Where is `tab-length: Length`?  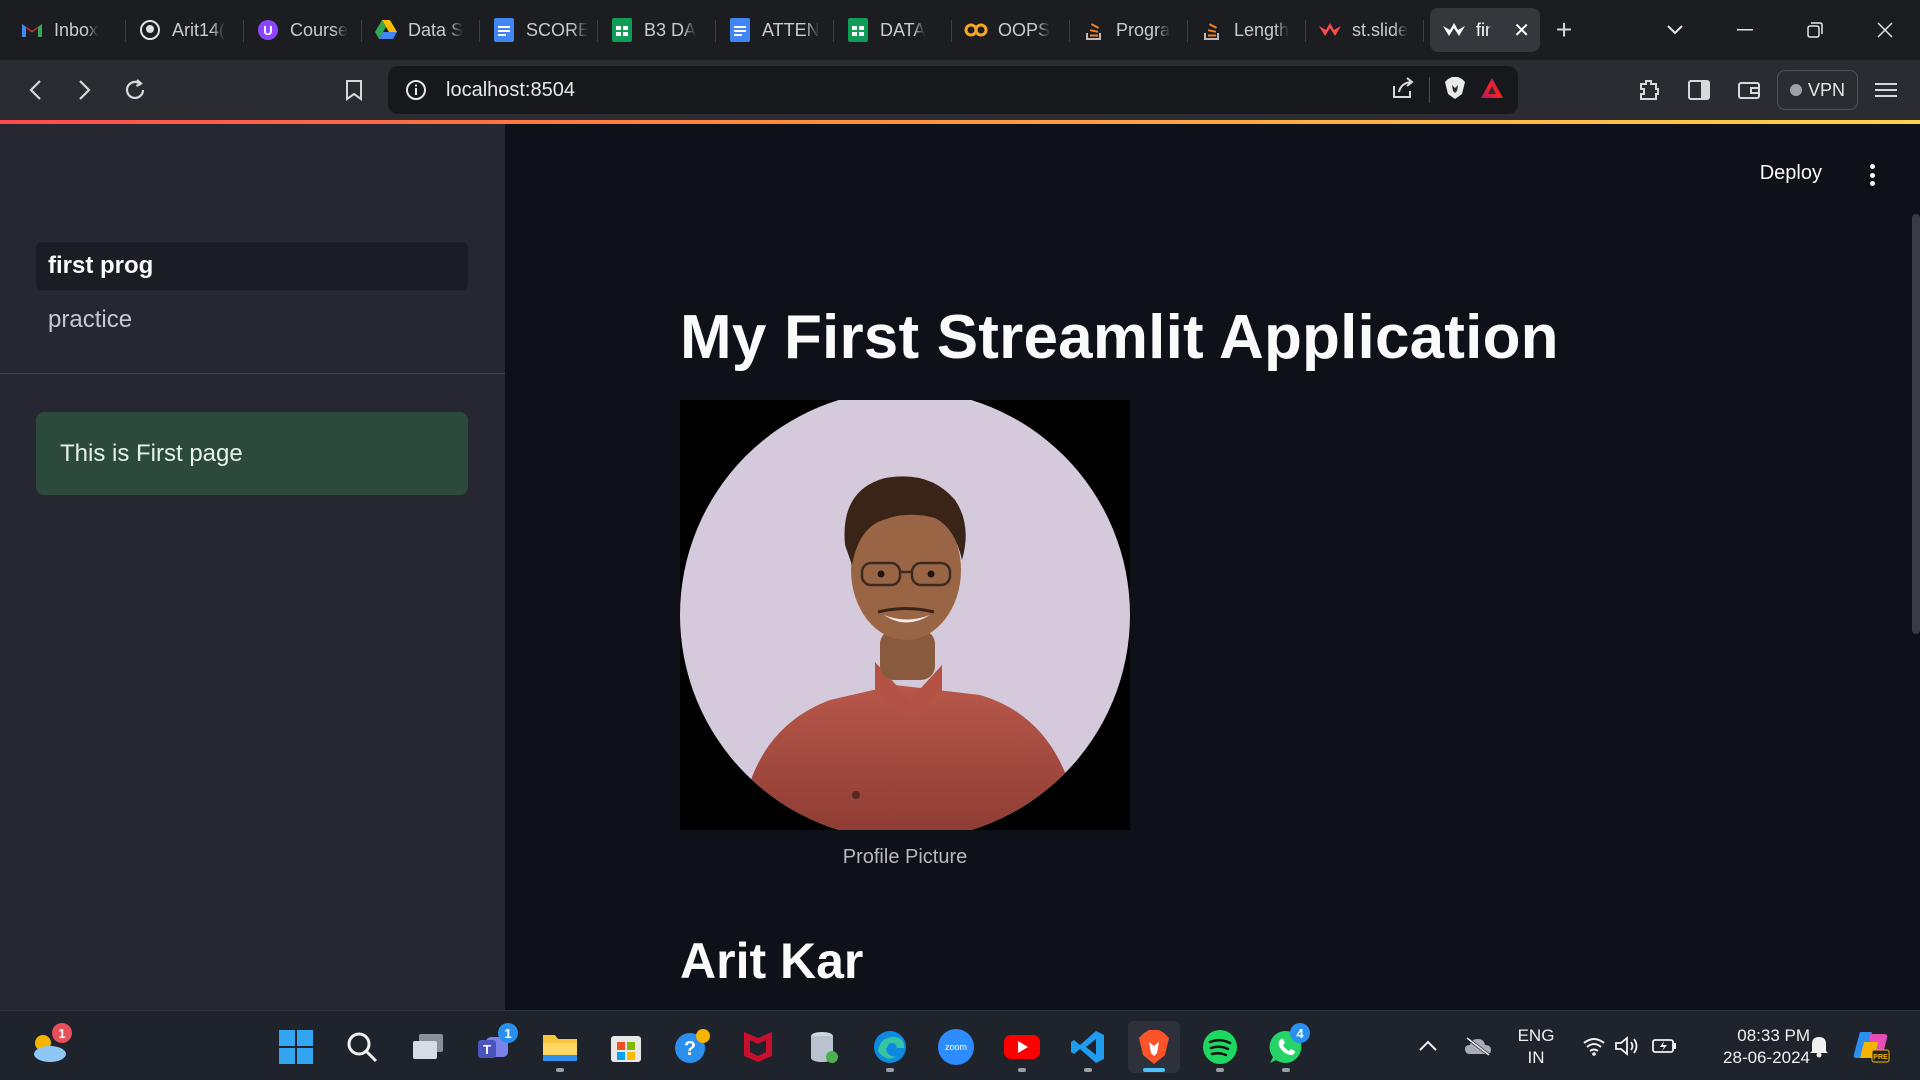 tab-length: Length is located at coordinates (1247, 30).